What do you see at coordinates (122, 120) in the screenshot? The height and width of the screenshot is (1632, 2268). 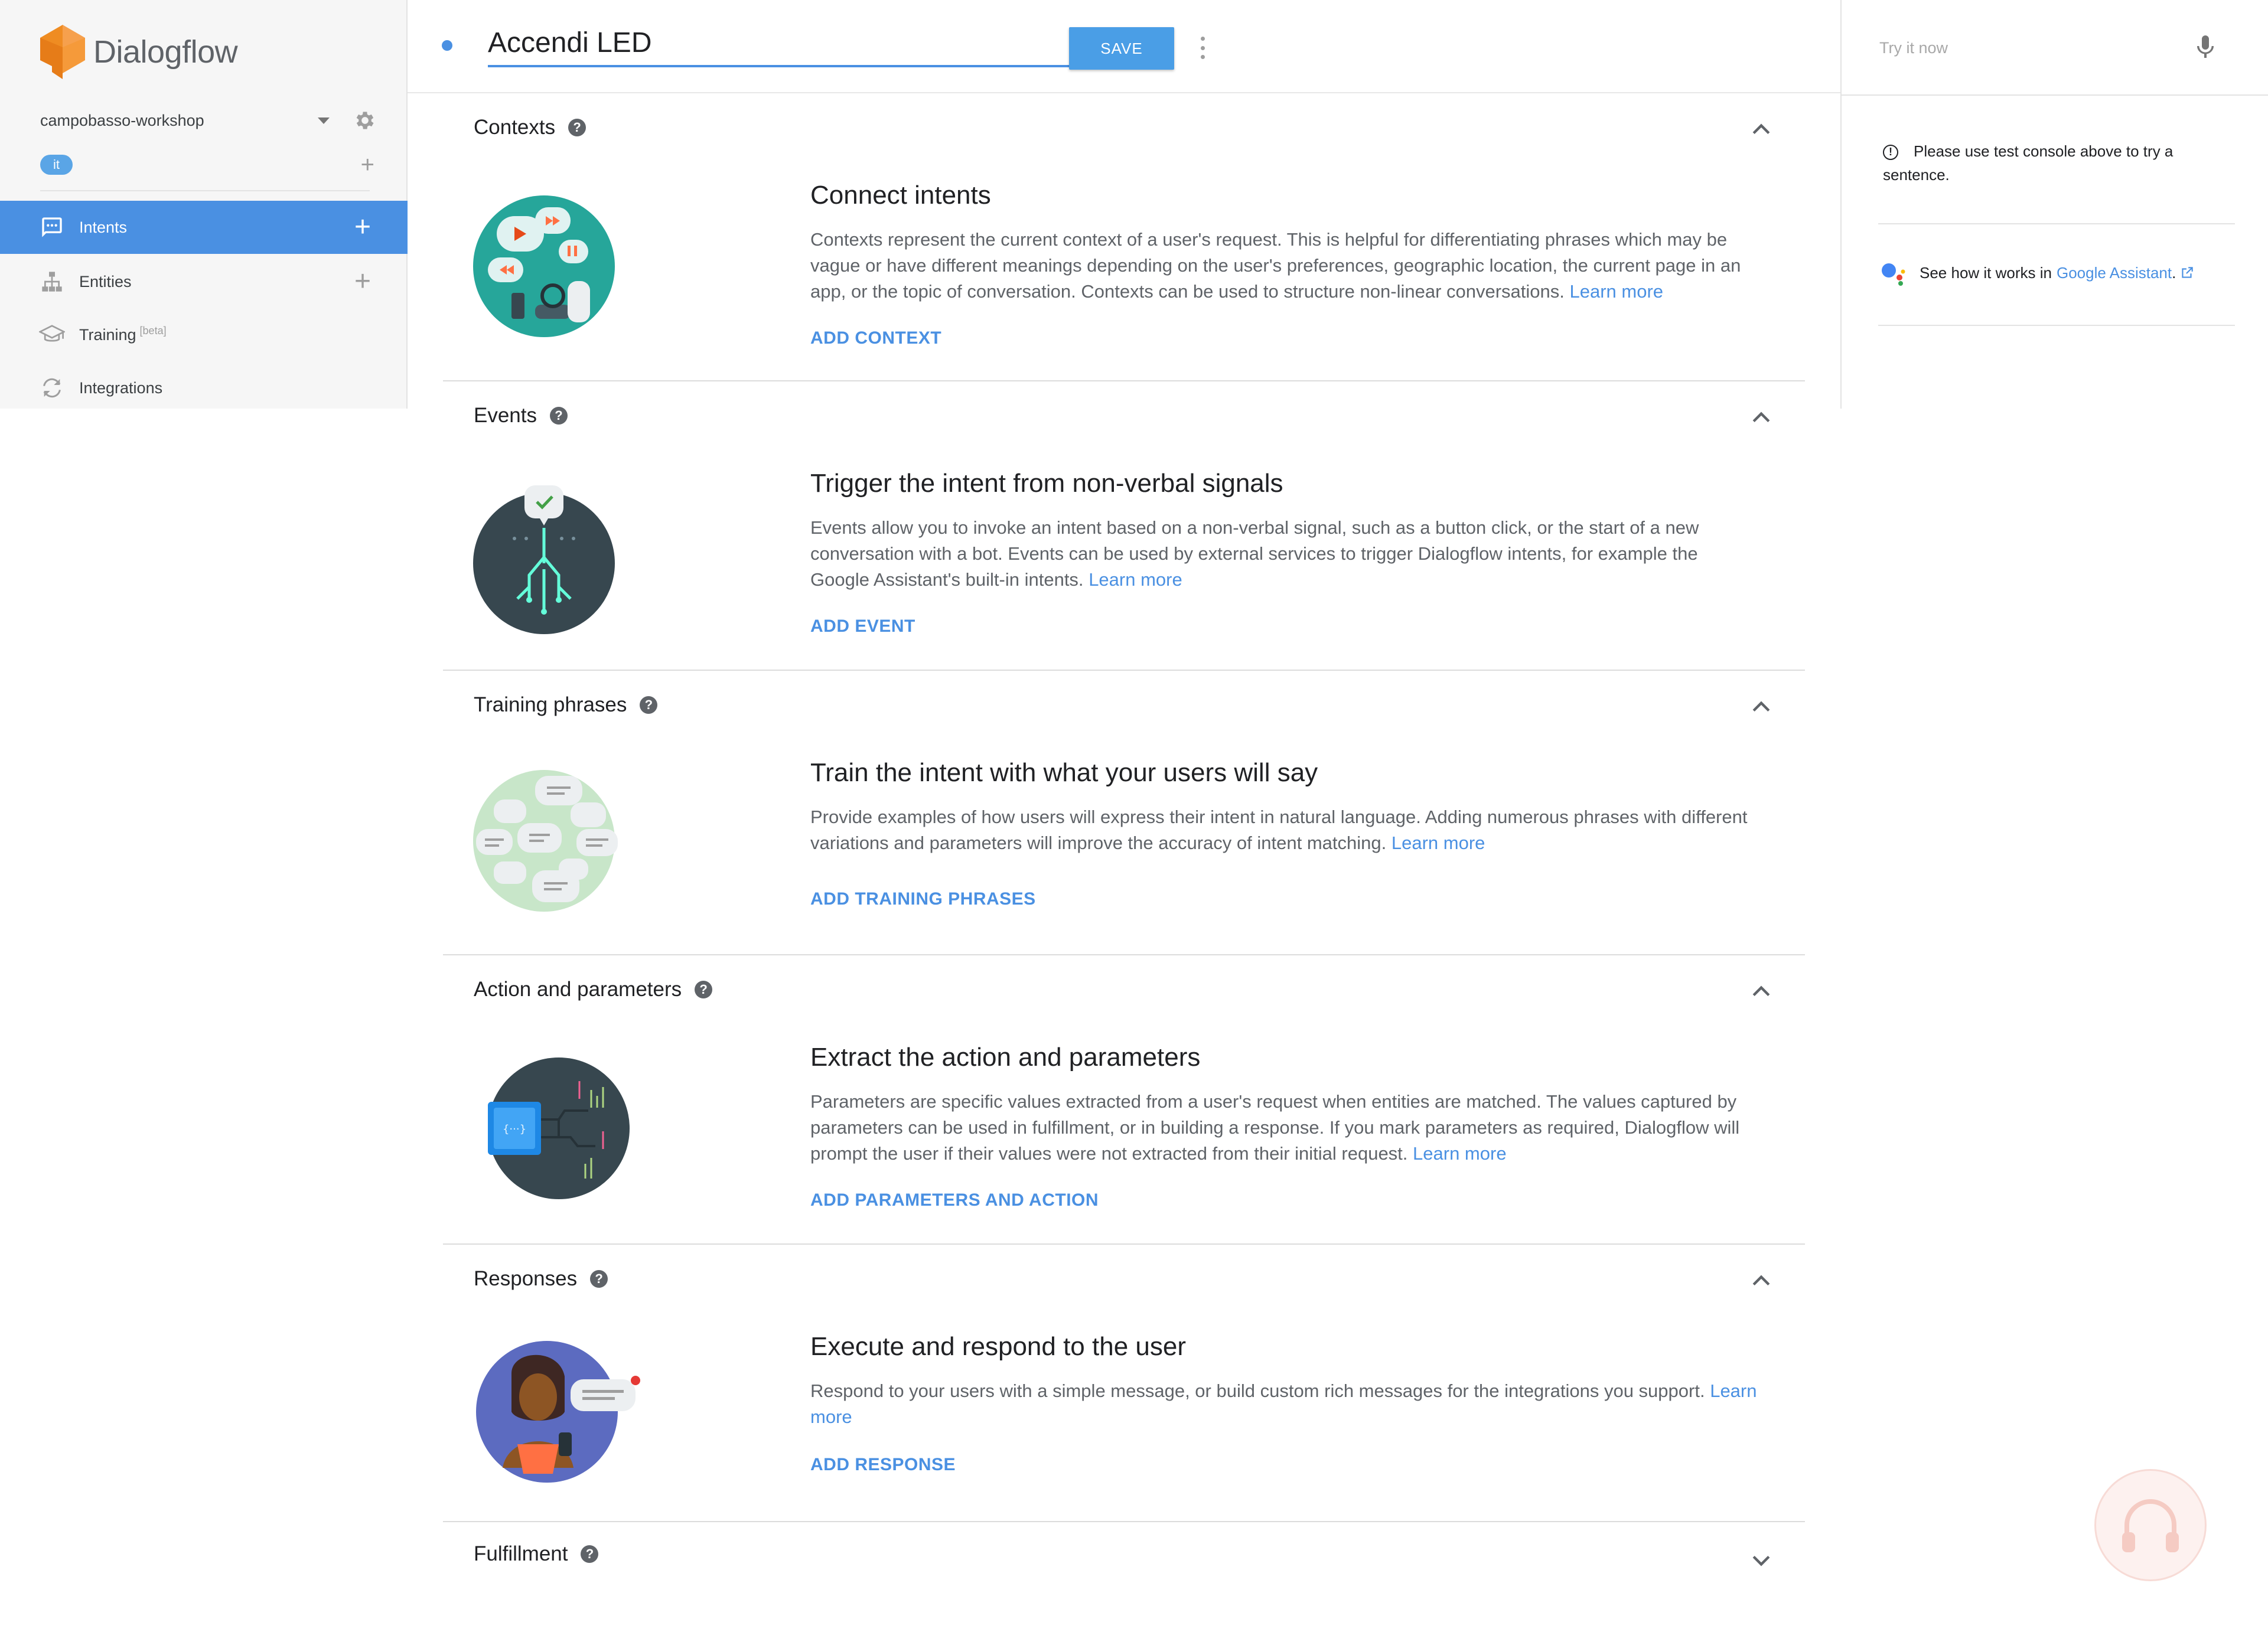 I see `agent-name: campobasso-workshop` at bounding box center [122, 120].